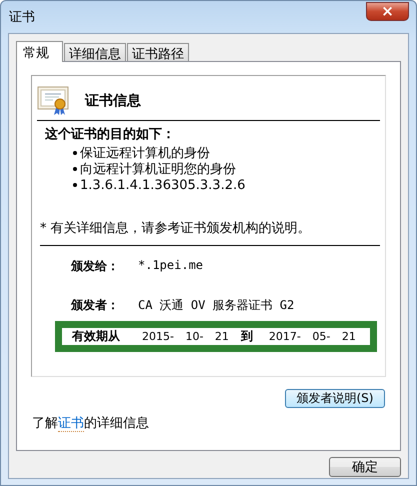 This screenshot has width=417, height=486. Describe the element at coordinates (171, 266) in the screenshot. I see `field-value: *.1pei.me` at that location.